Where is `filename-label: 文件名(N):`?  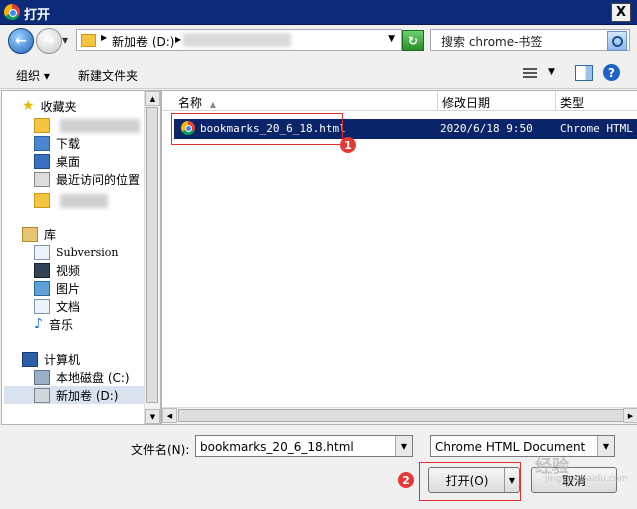 filename-label: 文件名(N): is located at coordinates (160, 450).